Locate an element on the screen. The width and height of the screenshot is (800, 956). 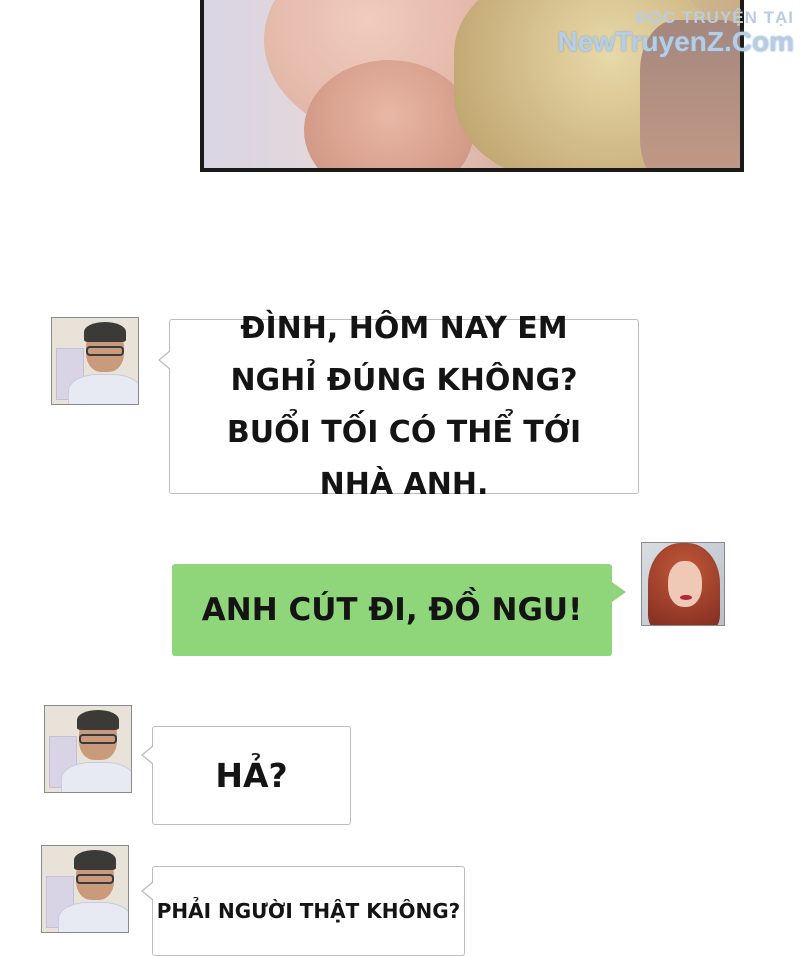
chat-bubble-incoming: PHẢI NGƯỜI THẬT KHÔNG? is located at coordinates (303, 911).